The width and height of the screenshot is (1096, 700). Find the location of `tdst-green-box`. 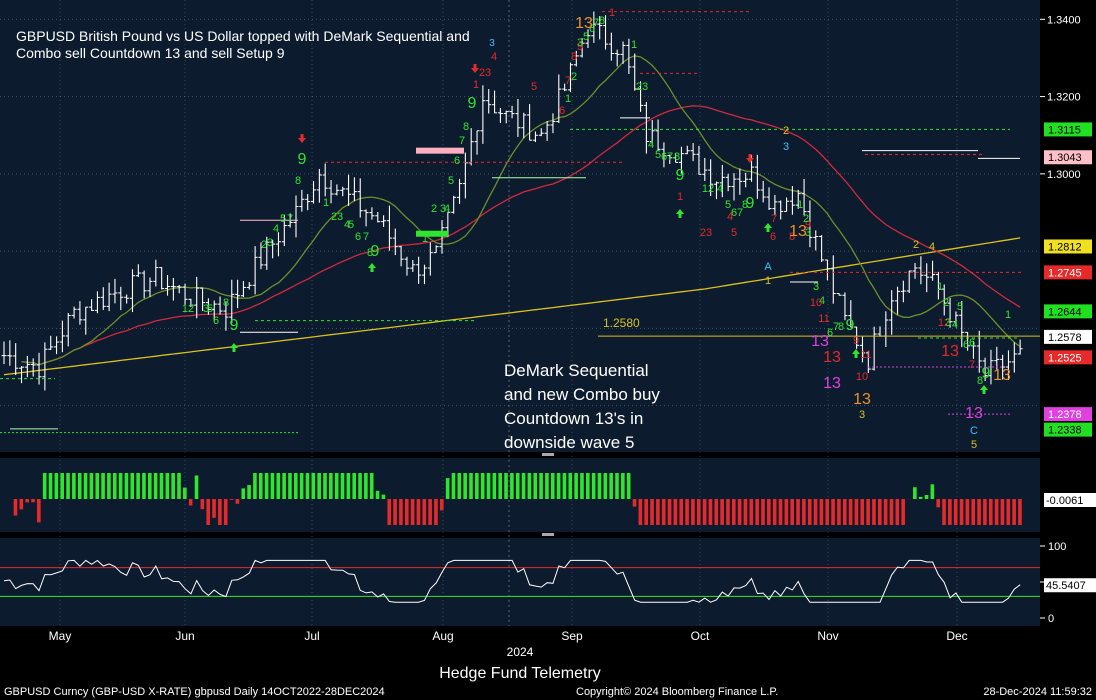

tdst-green-box is located at coordinates (432, 233).